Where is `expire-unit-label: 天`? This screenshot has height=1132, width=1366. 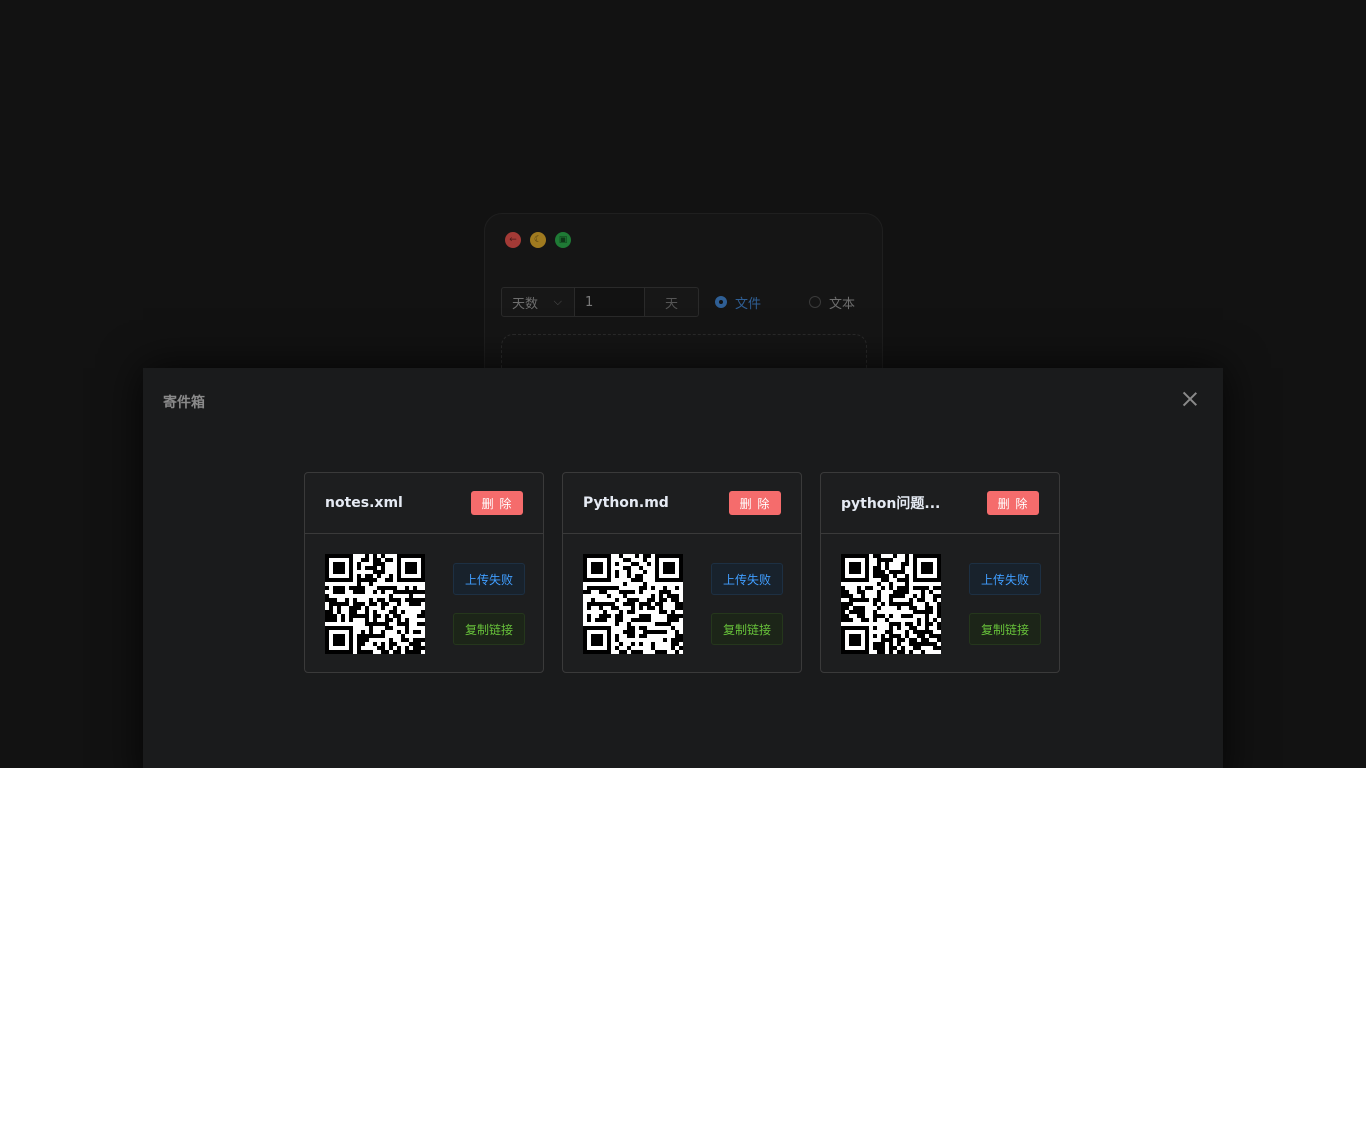 expire-unit-label: 天 is located at coordinates (672, 302).